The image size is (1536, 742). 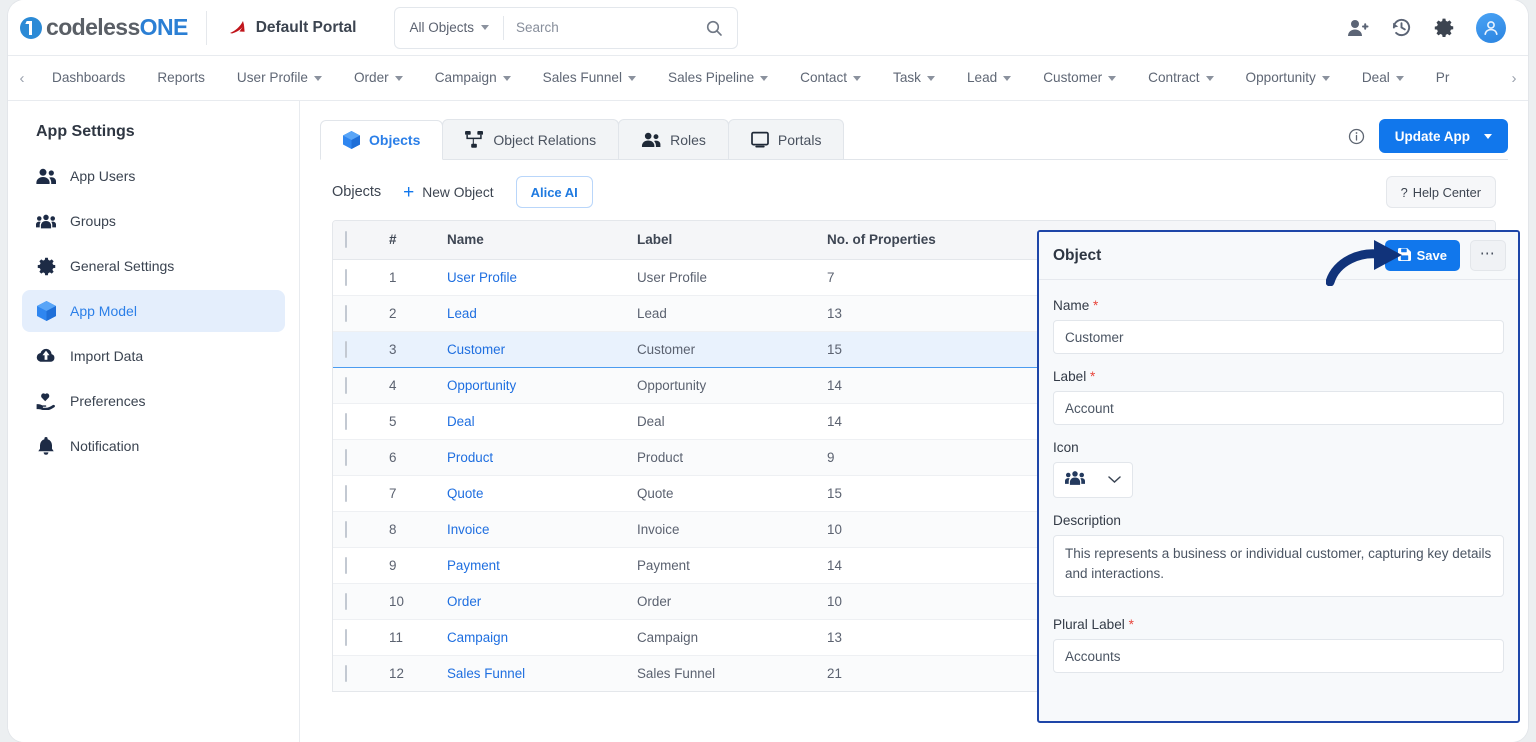 I want to click on gear-icon, so click(x=1444, y=28).